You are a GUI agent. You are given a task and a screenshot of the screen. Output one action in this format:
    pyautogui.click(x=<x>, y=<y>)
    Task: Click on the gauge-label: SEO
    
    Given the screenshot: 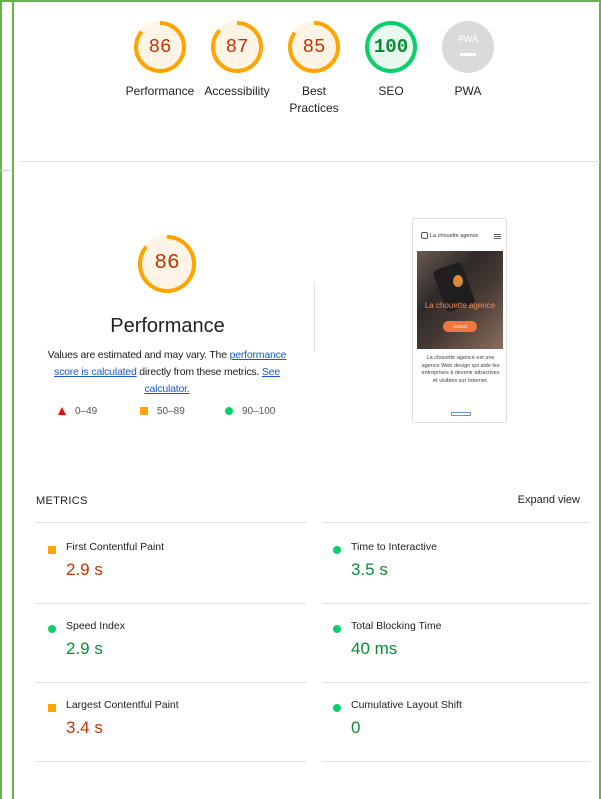 What is the action you would take?
    pyautogui.click(x=391, y=91)
    